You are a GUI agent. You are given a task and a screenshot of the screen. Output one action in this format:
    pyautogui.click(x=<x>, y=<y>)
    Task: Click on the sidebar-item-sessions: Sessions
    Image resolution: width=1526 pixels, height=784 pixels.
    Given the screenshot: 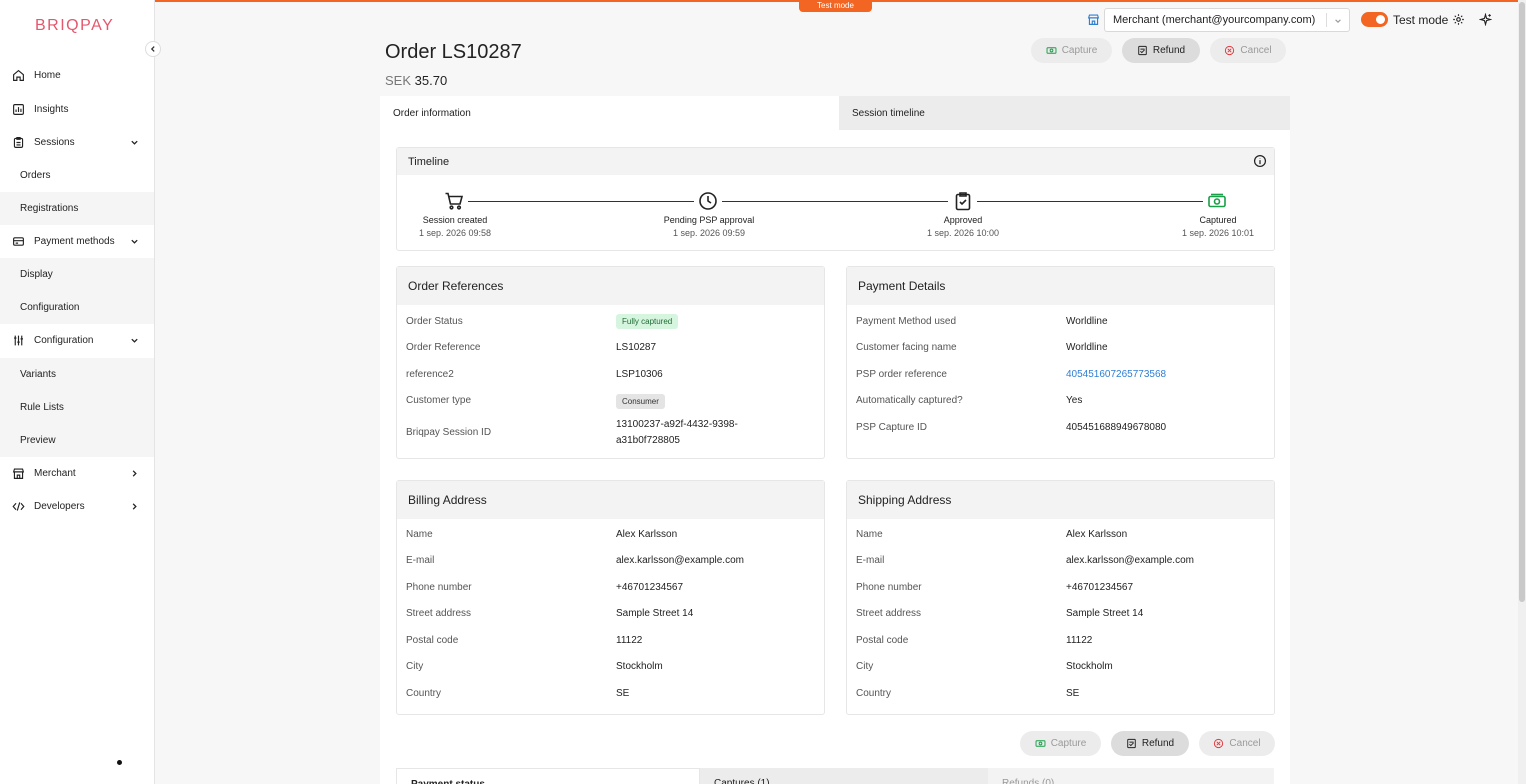 What is the action you would take?
    pyautogui.click(x=77, y=142)
    